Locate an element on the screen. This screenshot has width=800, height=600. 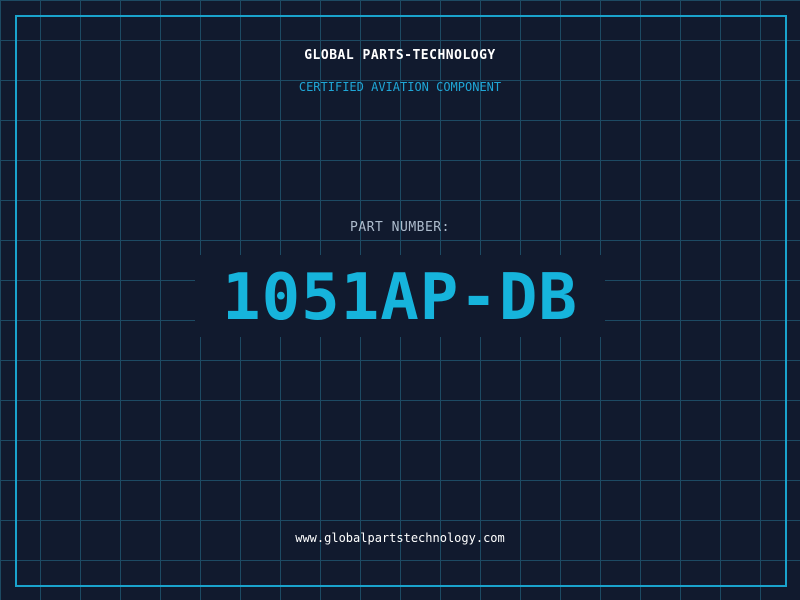
part-number-value: 1051AP-DB is located at coordinates (400, 298).